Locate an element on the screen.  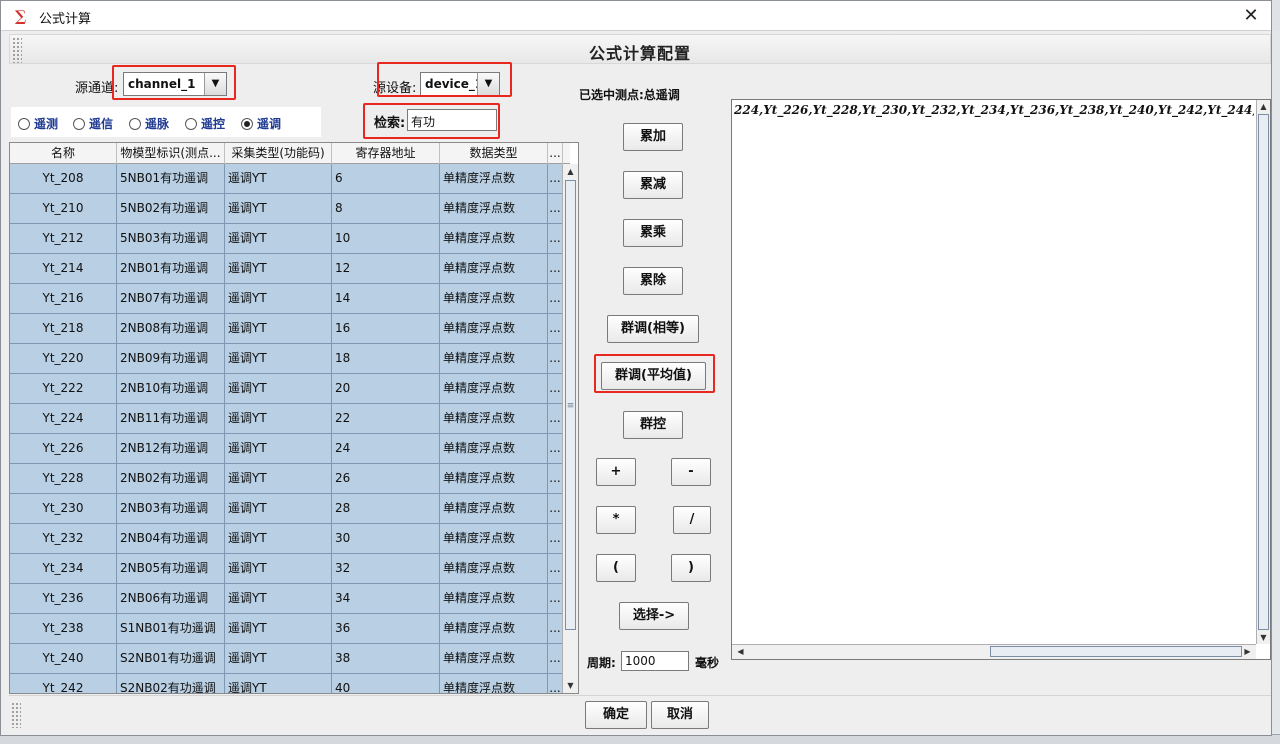
formula-vertical-scrollbar: ▲ ▼ is located at coordinates (1263, 372).